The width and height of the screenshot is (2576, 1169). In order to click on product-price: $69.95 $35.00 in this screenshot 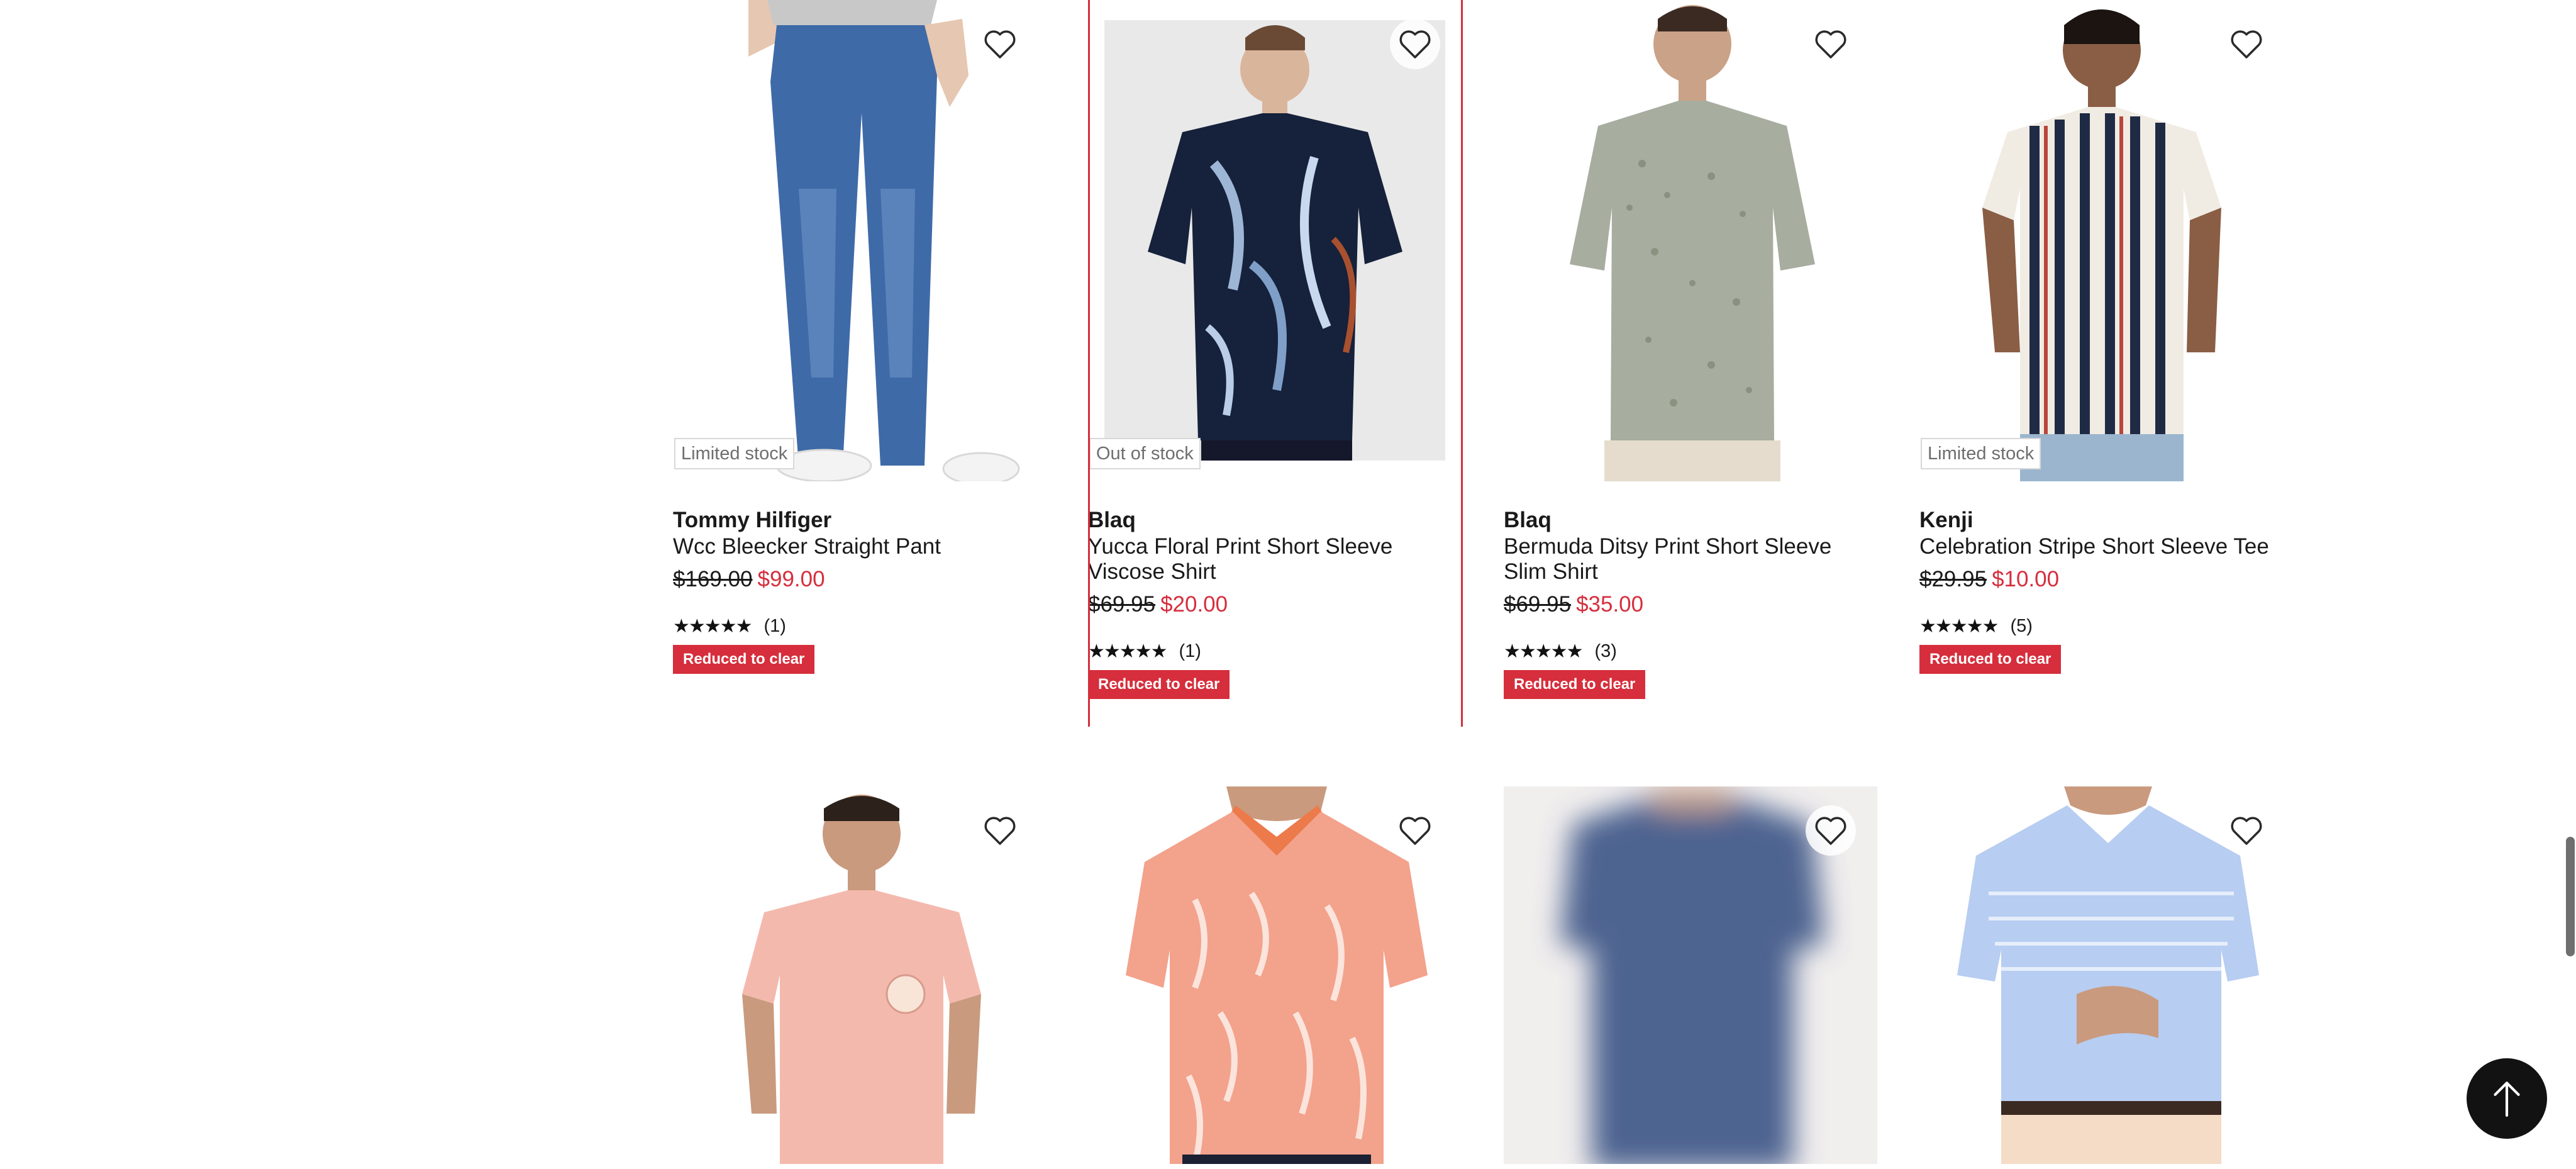, I will do `click(1690, 605)`.